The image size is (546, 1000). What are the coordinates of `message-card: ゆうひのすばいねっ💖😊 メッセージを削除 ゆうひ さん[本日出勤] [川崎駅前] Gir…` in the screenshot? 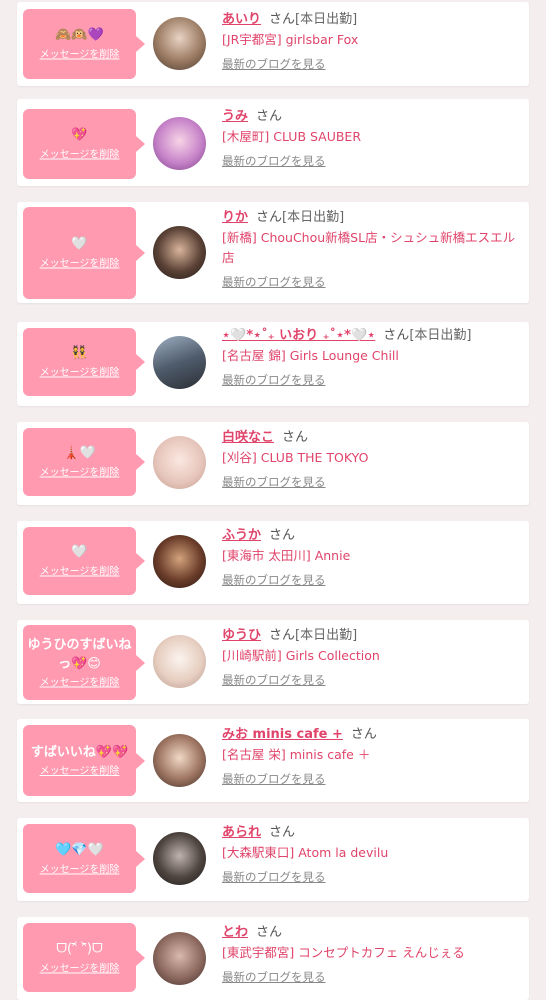 It's located at (273, 662).